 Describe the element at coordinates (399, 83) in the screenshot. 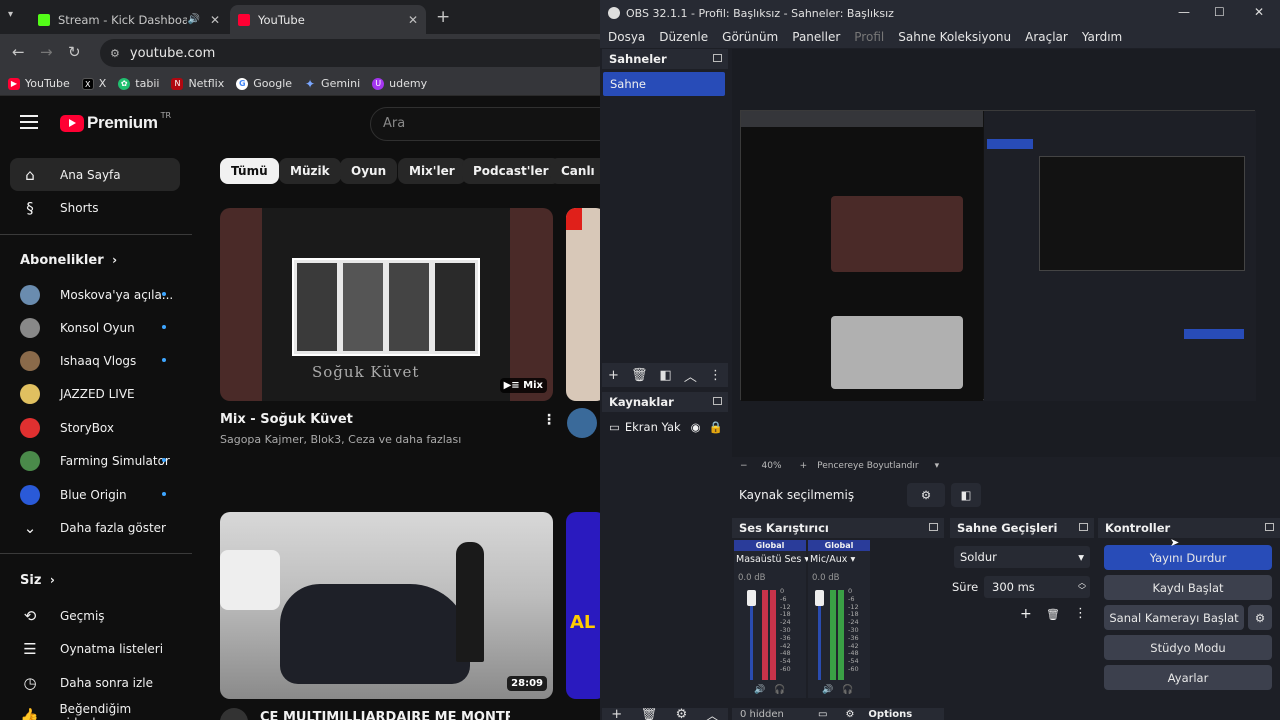

I see `bookmark-udemy: Uudemy` at that location.